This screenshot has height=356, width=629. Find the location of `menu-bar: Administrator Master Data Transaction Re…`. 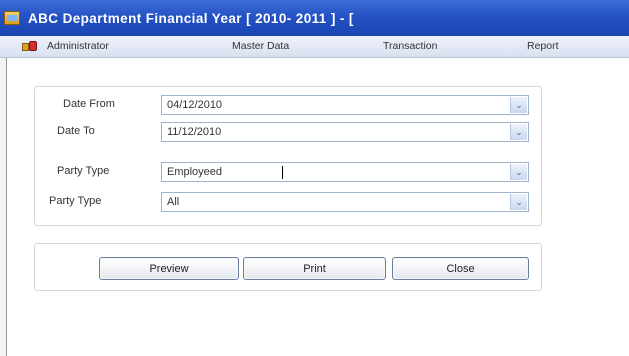

menu-bar: Administrator Master Data Transaction Re… is located at coordinates (314, 47).